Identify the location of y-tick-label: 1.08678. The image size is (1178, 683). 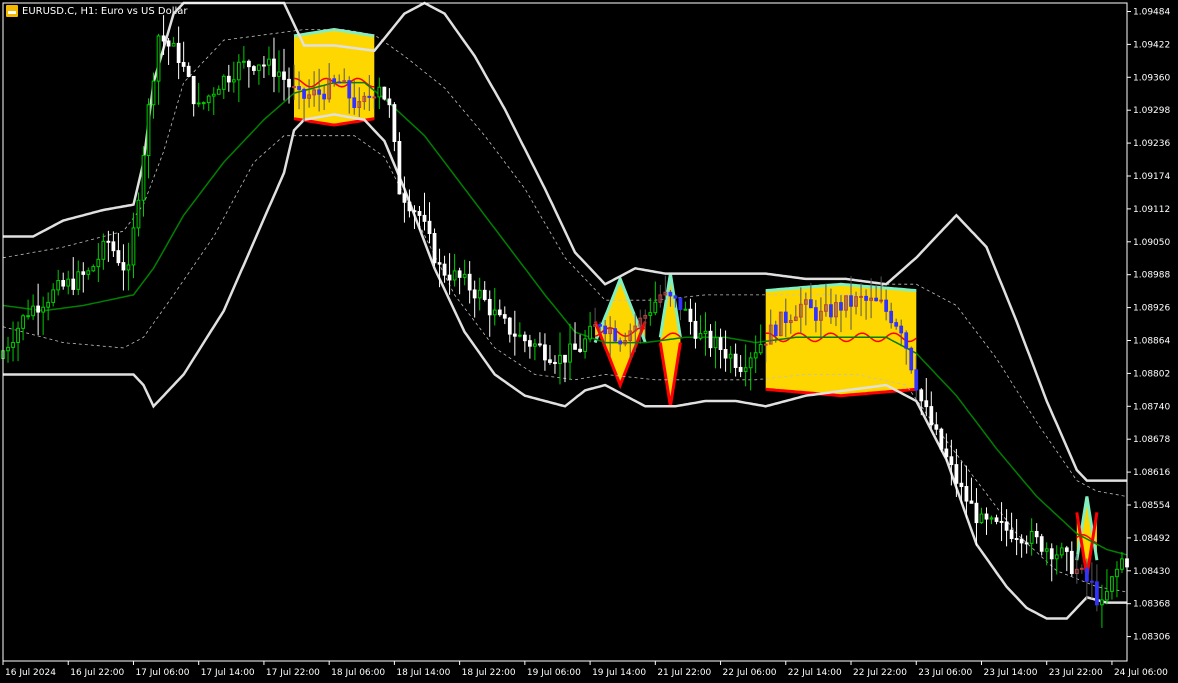
(1151, 440).